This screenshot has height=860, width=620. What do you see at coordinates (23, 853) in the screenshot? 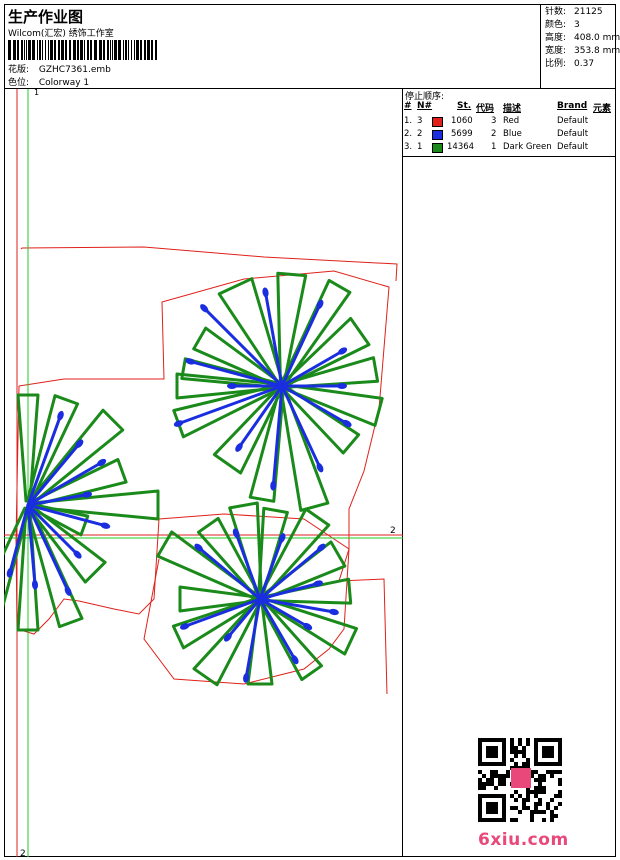
I see `marker-2-bottom-label: 2` at bounding box center [23, 853].